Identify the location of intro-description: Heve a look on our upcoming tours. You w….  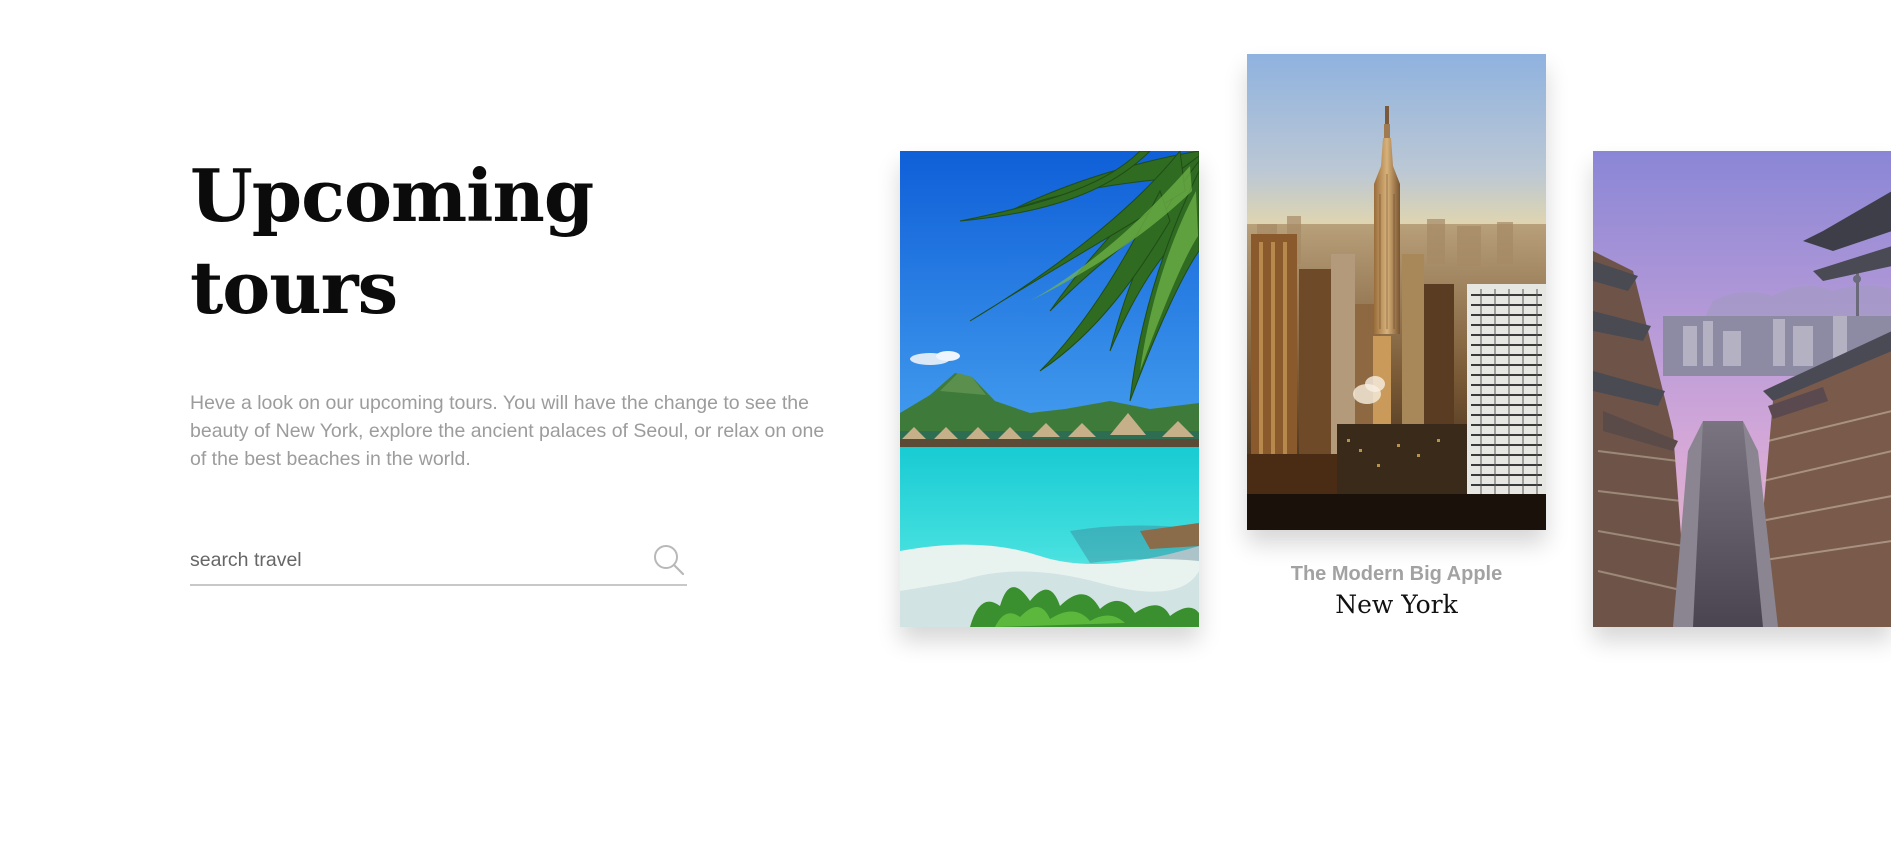
(507, 431).